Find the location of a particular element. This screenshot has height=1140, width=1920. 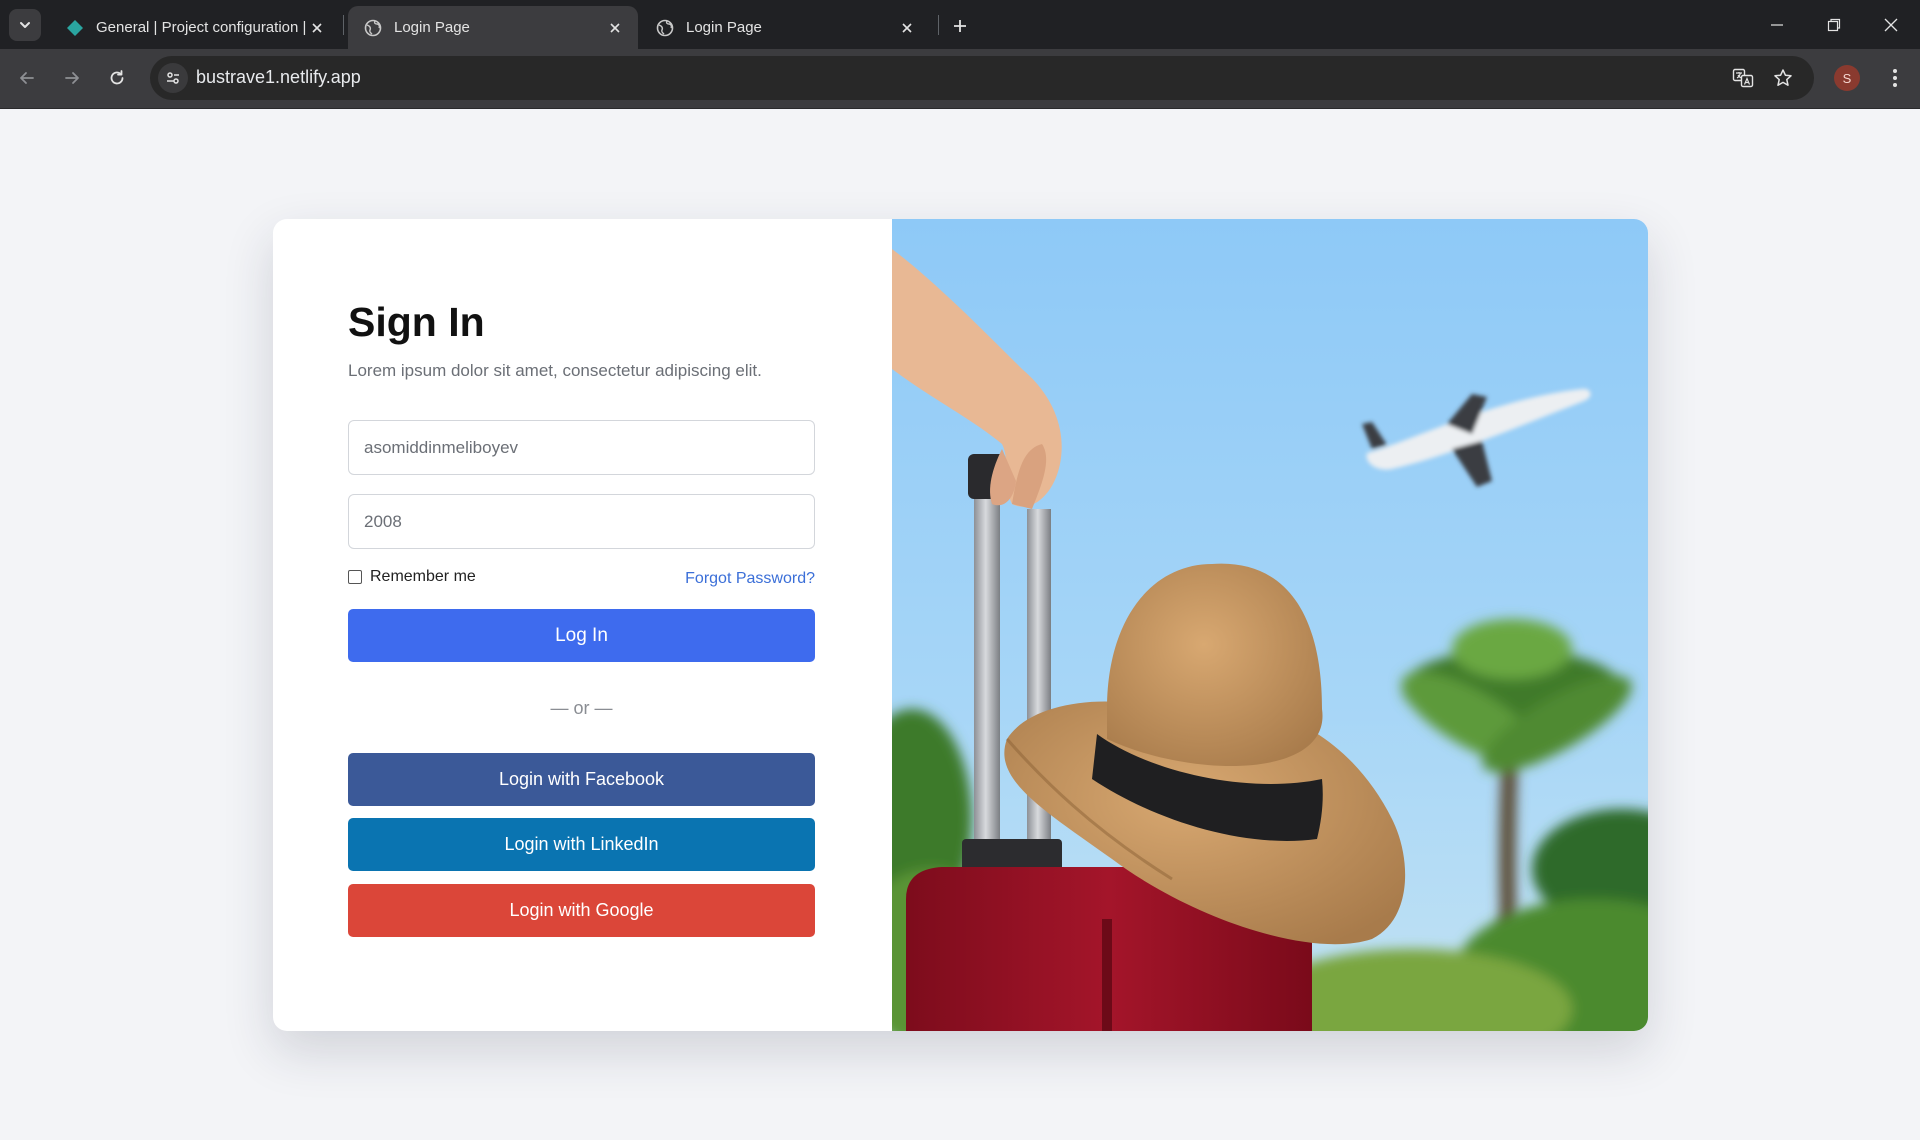

tune-icon is located at coordinates (173, 78).